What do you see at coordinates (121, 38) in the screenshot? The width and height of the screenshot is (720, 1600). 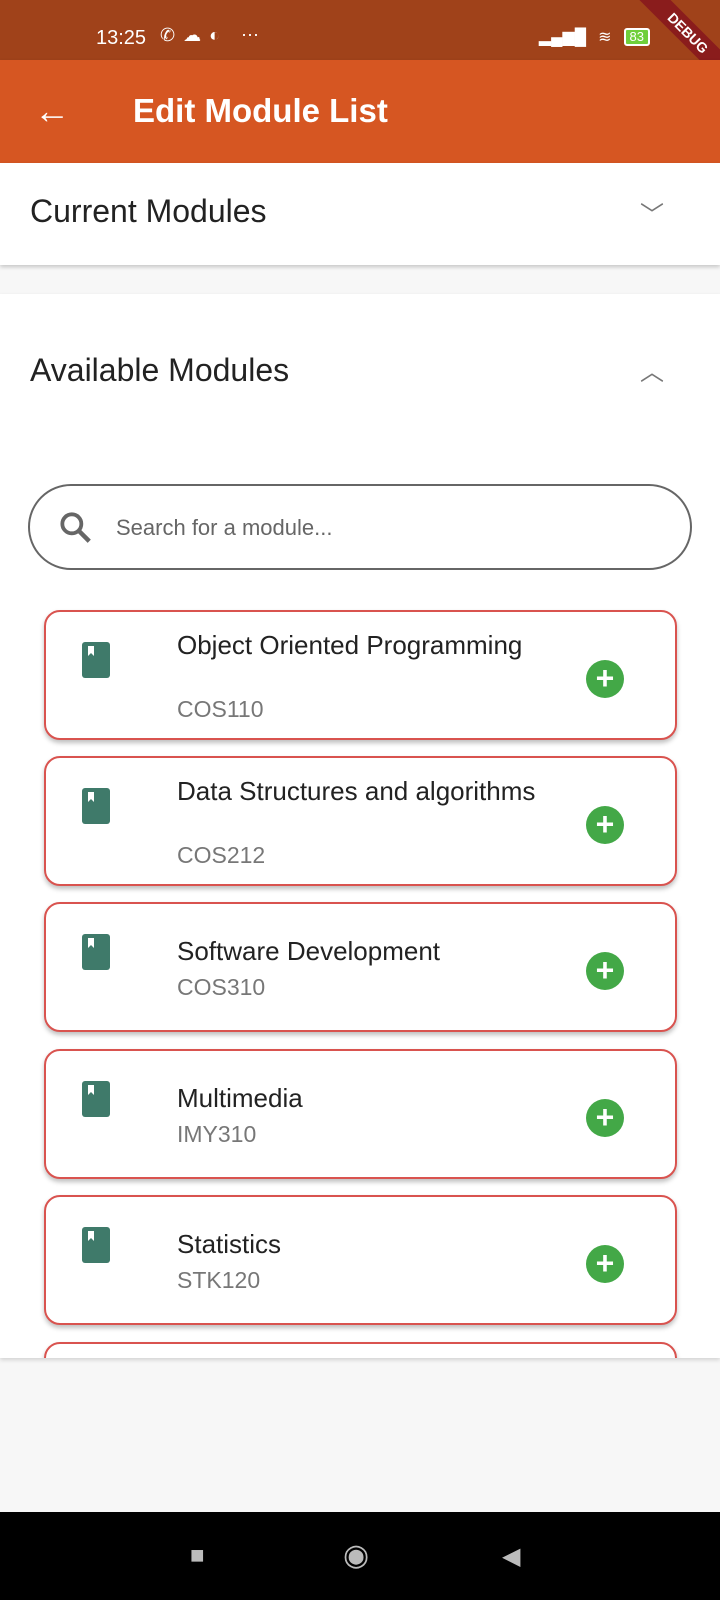 I see `status-time: 13:25` at bounding box center [121, 38].